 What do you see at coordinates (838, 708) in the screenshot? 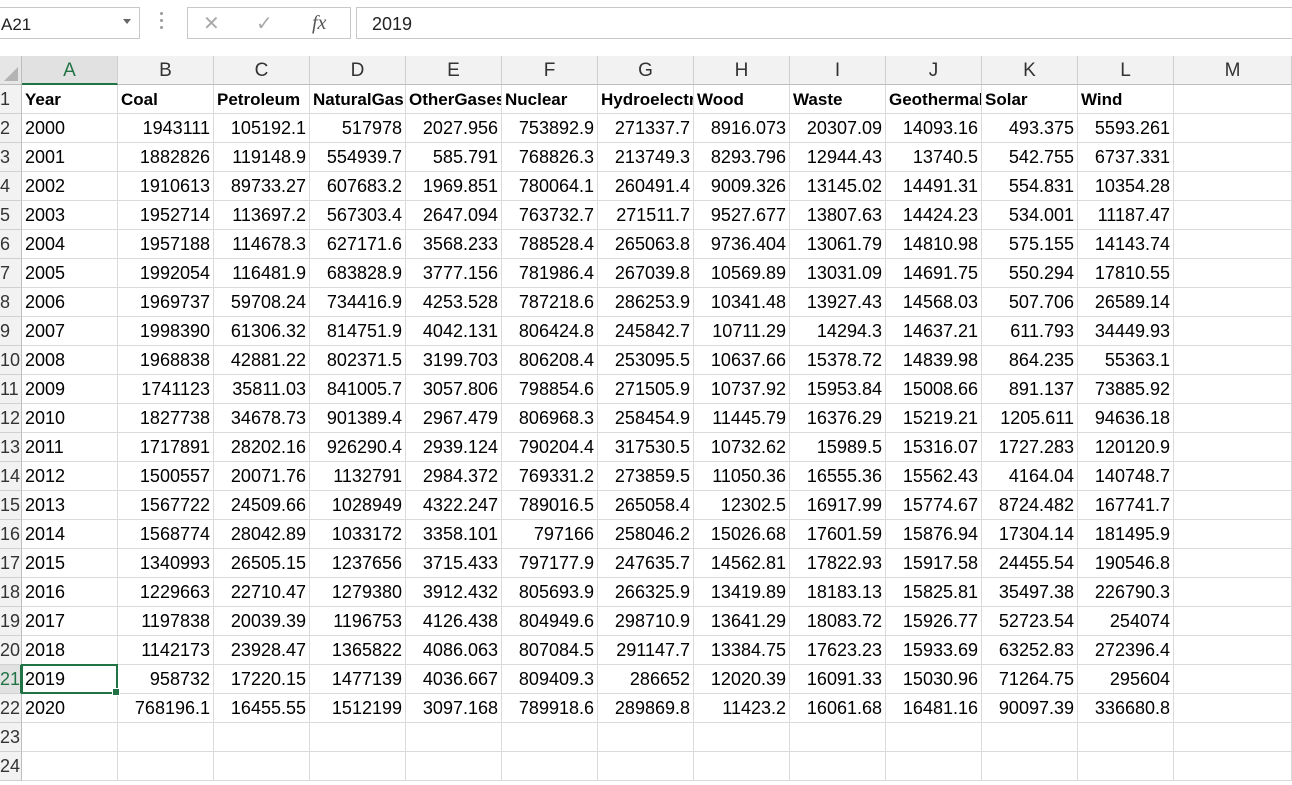
I see `cell-i22: 16061.68` at bounding box center [838, 708].